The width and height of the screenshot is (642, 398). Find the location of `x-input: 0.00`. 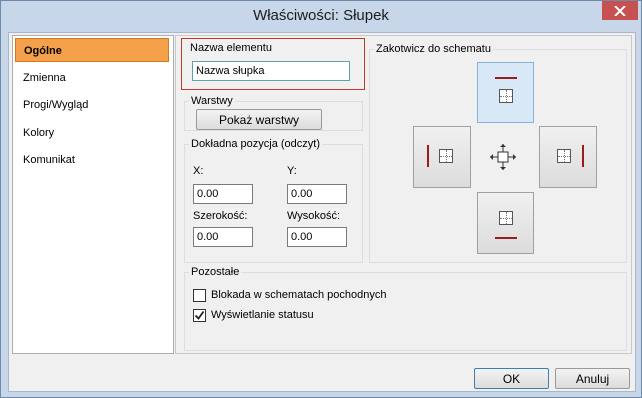

x-input: 0.00 is located at coordinates (223, 194).